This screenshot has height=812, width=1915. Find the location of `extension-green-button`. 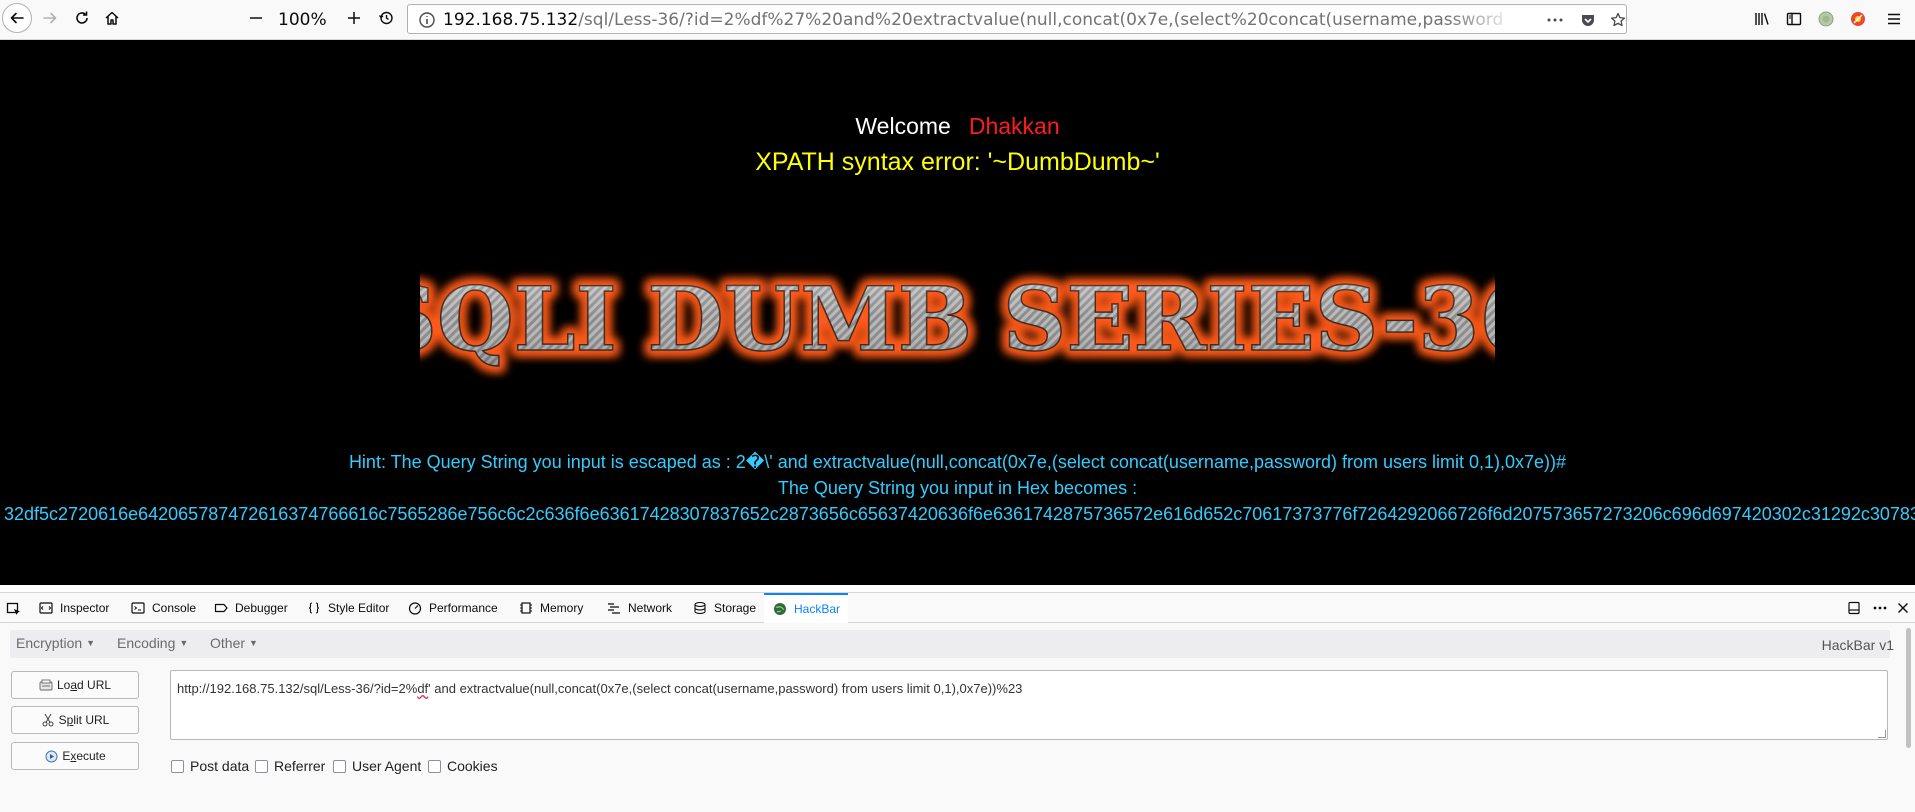

extension-green-button is located at coordinates (1826, 19).